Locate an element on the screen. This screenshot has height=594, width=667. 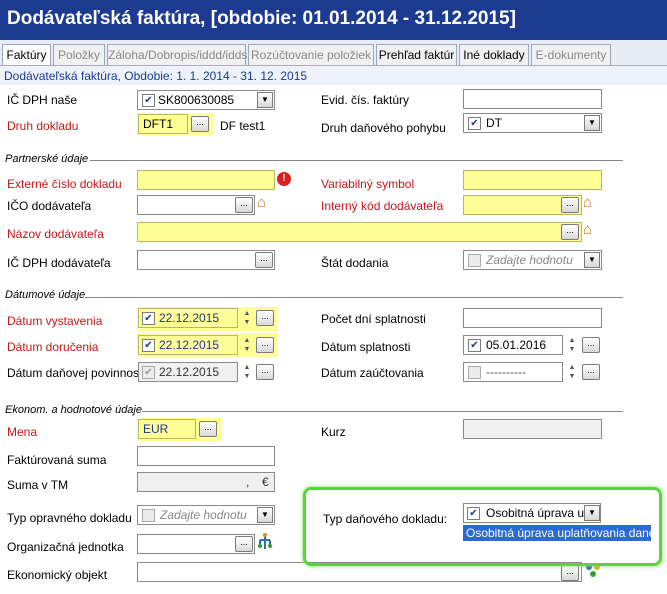
stat-dodania-field: Zadajte hodnotu is located at coordinates (532, 260).